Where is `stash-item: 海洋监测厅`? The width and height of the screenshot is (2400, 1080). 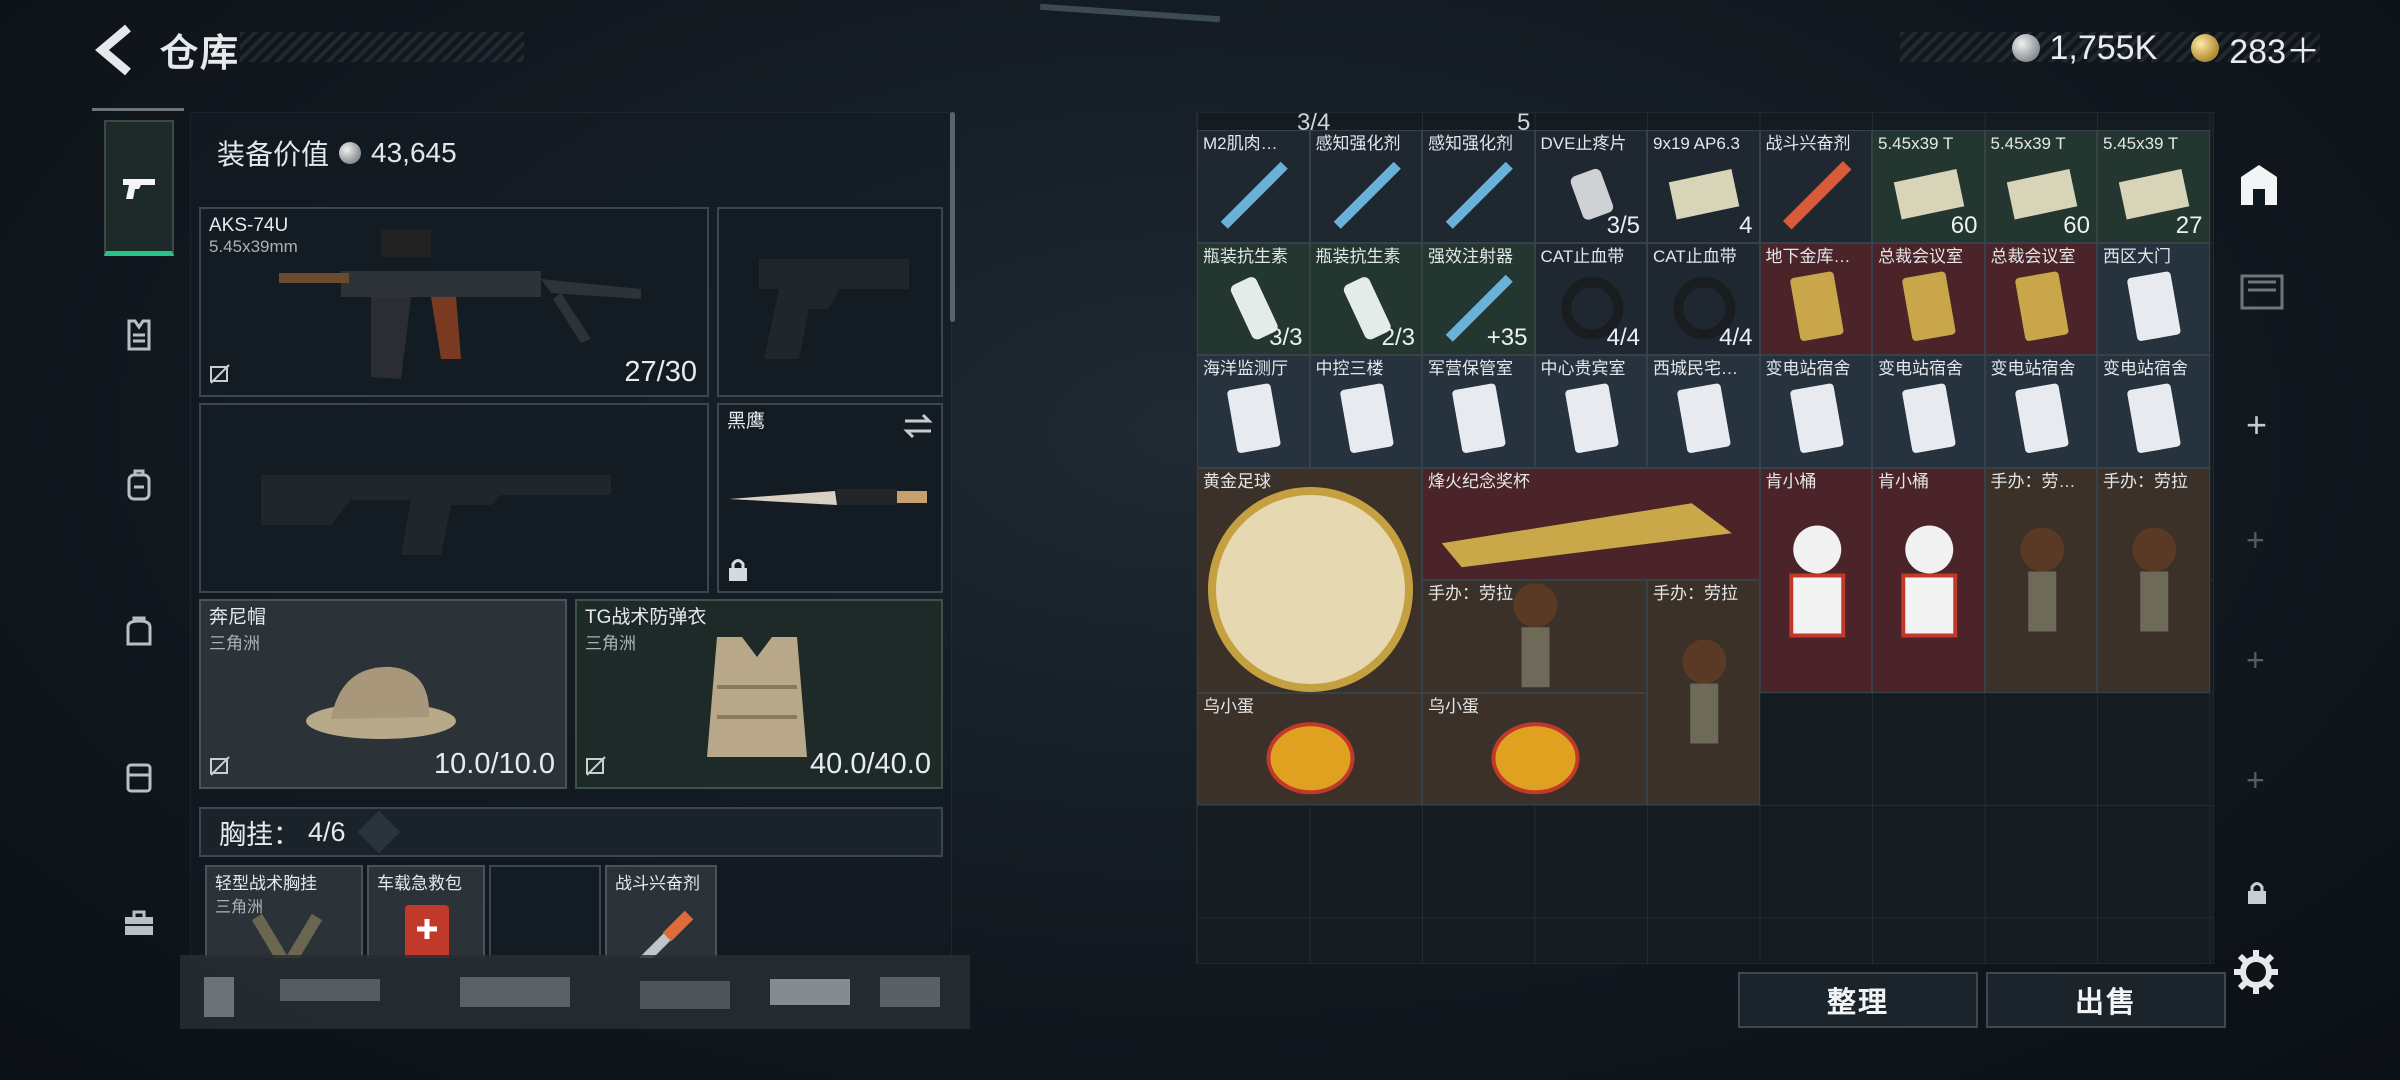 stash-item: 海洋监测厅 is located at coordinates (1253, 411).